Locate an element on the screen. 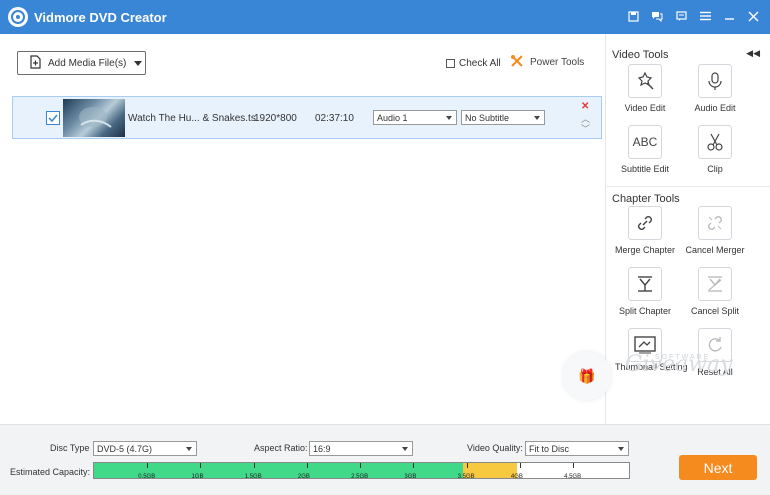 This screenshot has height=495, width=770. cancel-split-label: Cancel Split is located at coordinates (715, 311).